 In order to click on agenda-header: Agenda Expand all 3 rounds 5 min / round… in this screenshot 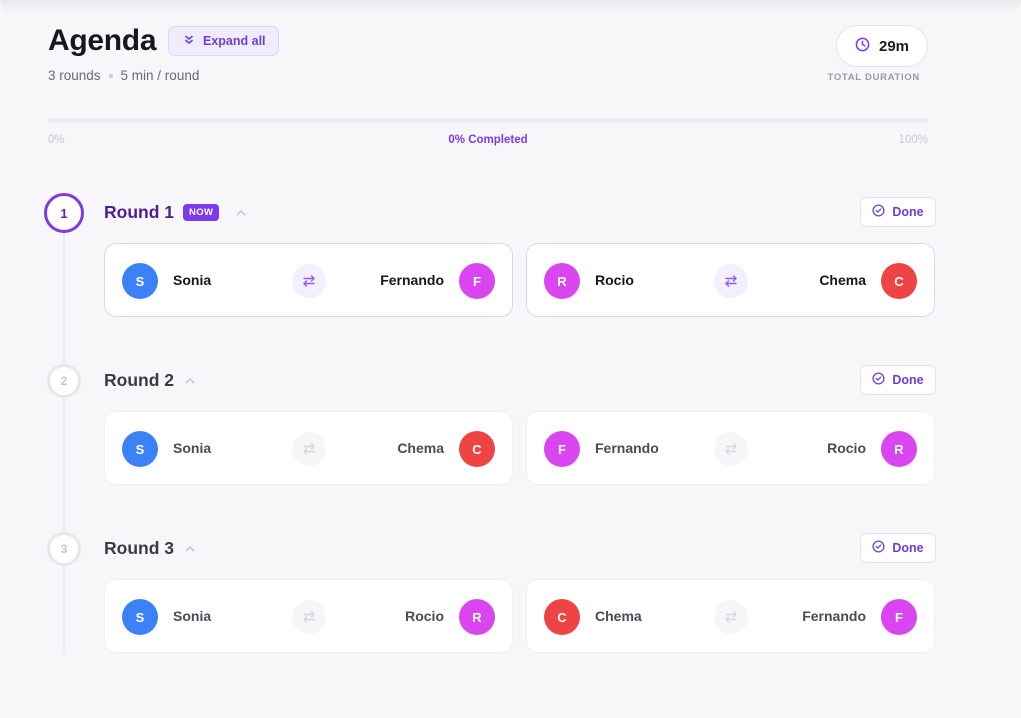, I will do `click(488, 59)`.